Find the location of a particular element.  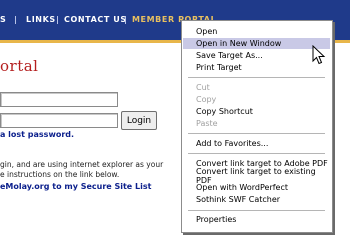

menu-item-label: Properties is located at coordinates (216, 220).